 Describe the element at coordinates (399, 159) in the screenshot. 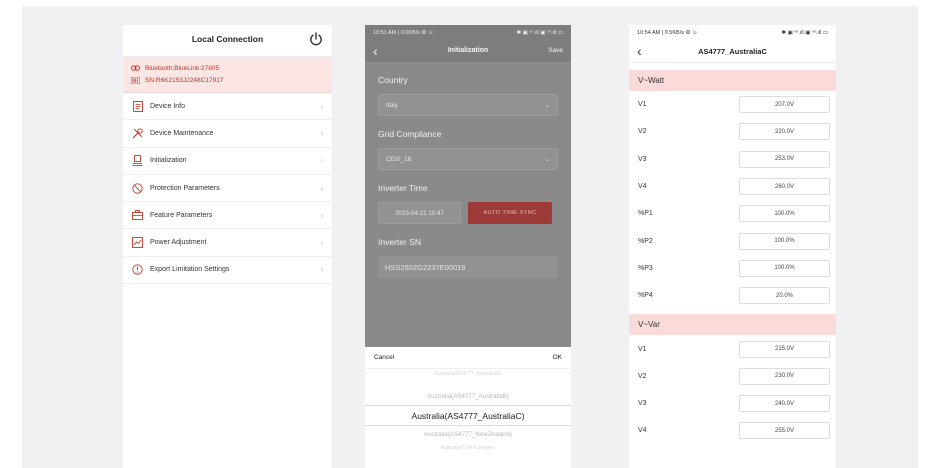

I see `grid-compliance-value: CEI0_16` at that location.